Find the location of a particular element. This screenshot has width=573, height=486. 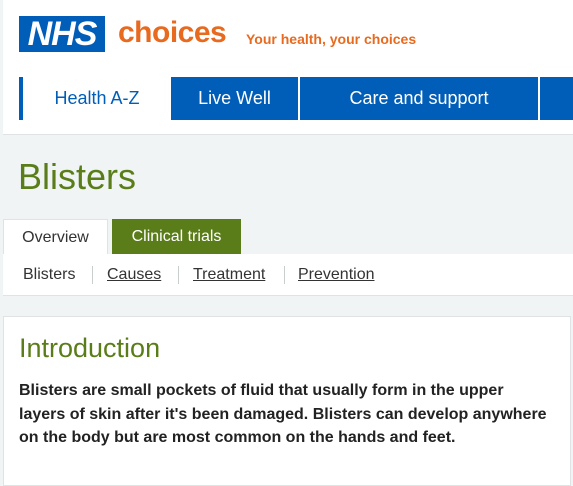

section-subnav: Blisters Causes Treatment Prevention is located at coordinates (288, 275).